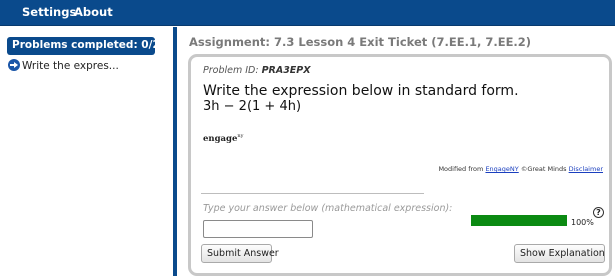 This screenshot has width=615, height=276. I want to click on question-circle-icon: ?, so click(598, 212).